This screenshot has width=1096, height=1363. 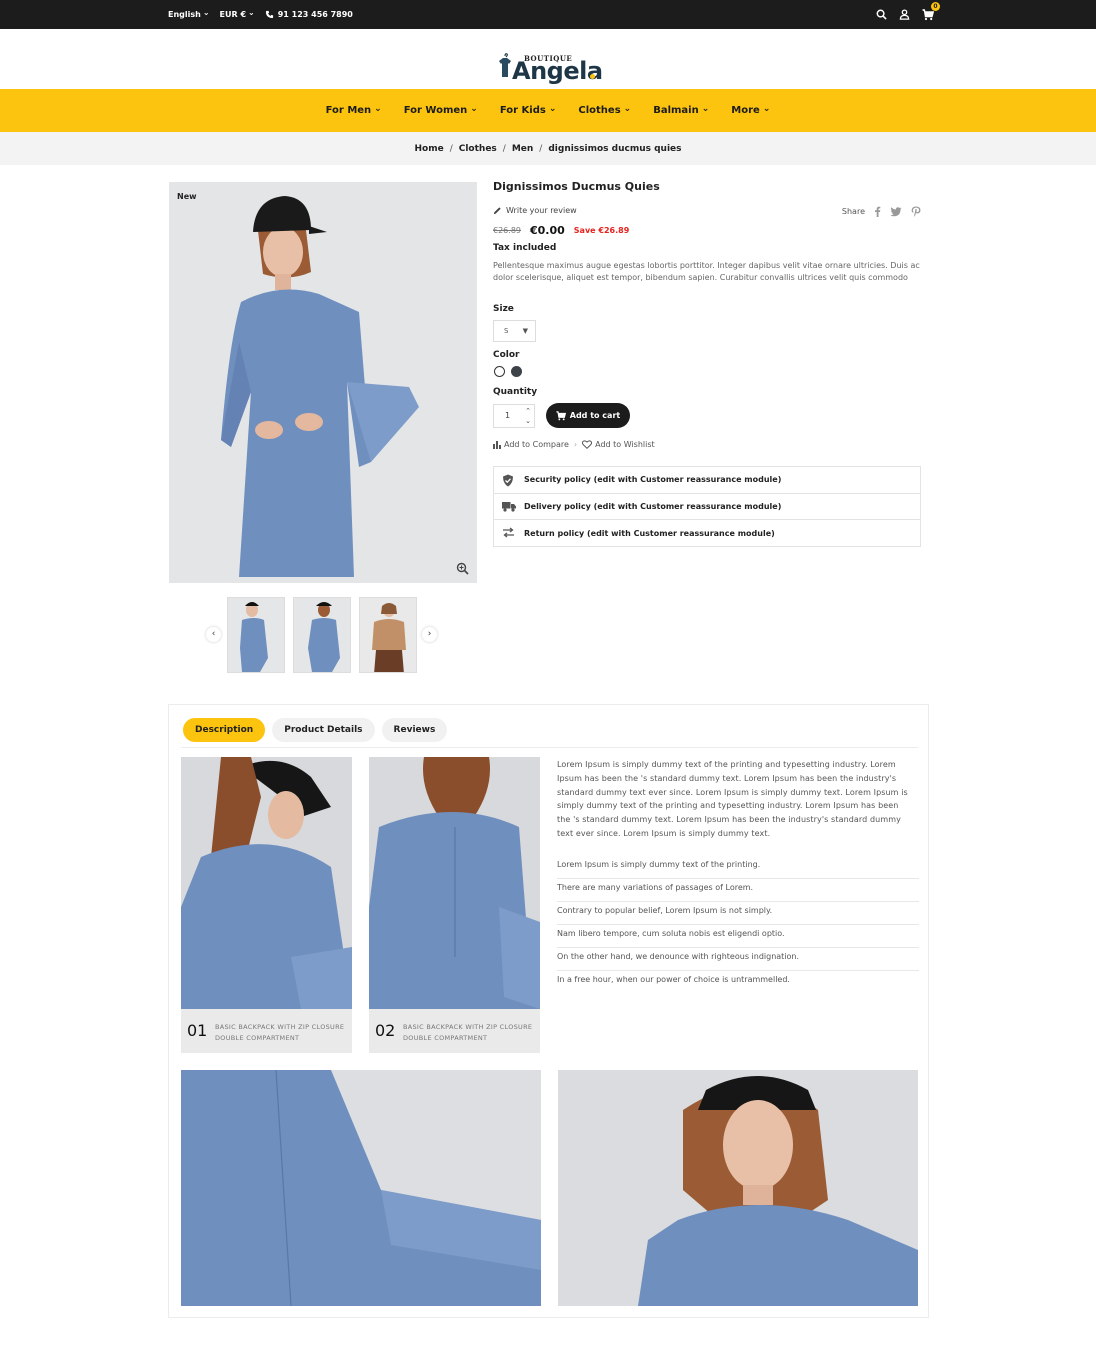 I want to click on size-label: Size, so click(x=503, y=309).